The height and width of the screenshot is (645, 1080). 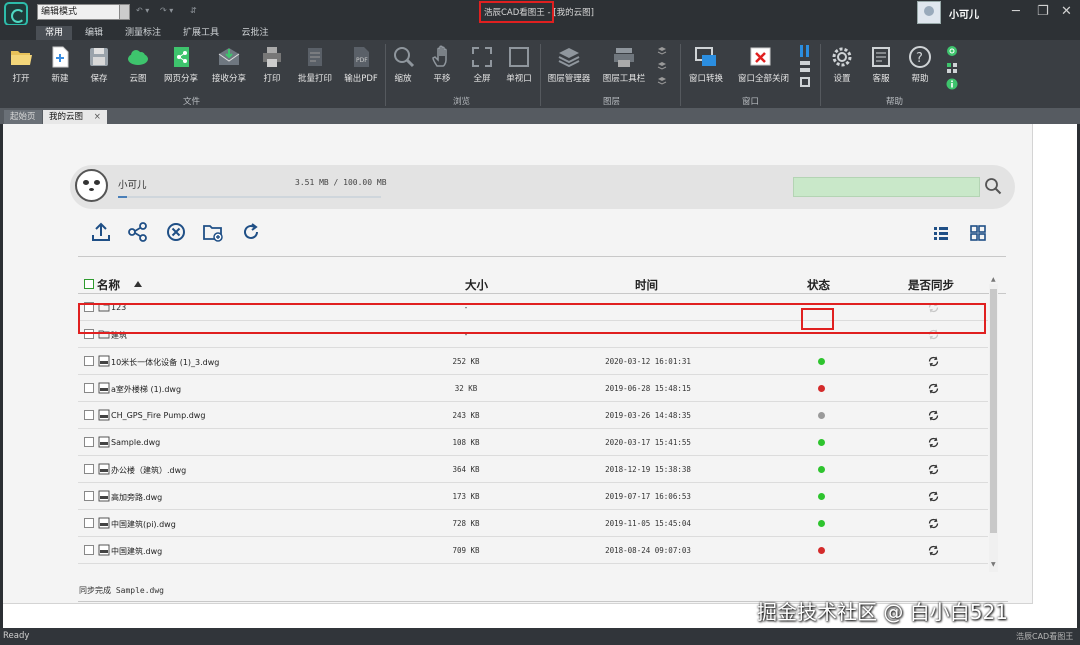 I want to click on web-share-button: 网页分享, so click(x=181, y=64).